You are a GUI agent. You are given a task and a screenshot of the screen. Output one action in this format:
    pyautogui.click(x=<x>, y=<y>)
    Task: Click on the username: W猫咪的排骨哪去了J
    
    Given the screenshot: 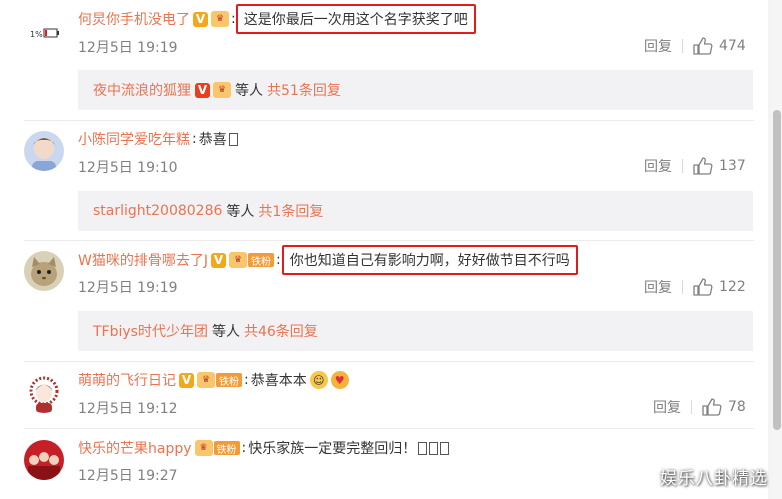 What is the action you would take?
    pyautogui.click(x=143, y=260)
    